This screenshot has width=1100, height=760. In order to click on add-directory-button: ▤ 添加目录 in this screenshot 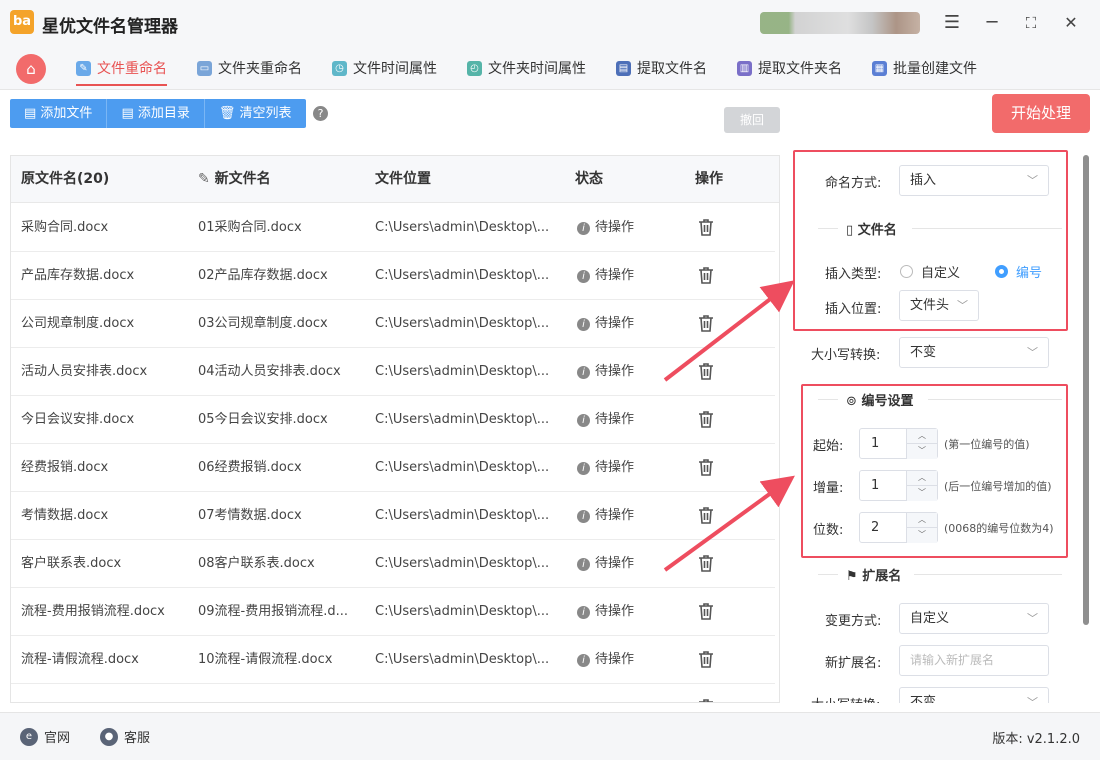, I will do `click(156, 113)`.